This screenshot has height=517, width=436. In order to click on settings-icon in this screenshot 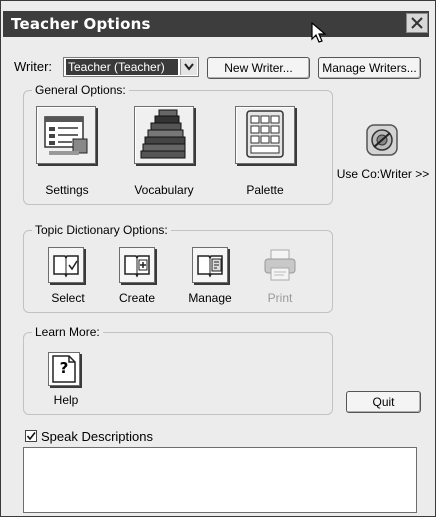, I will do `click(66, 135)`.